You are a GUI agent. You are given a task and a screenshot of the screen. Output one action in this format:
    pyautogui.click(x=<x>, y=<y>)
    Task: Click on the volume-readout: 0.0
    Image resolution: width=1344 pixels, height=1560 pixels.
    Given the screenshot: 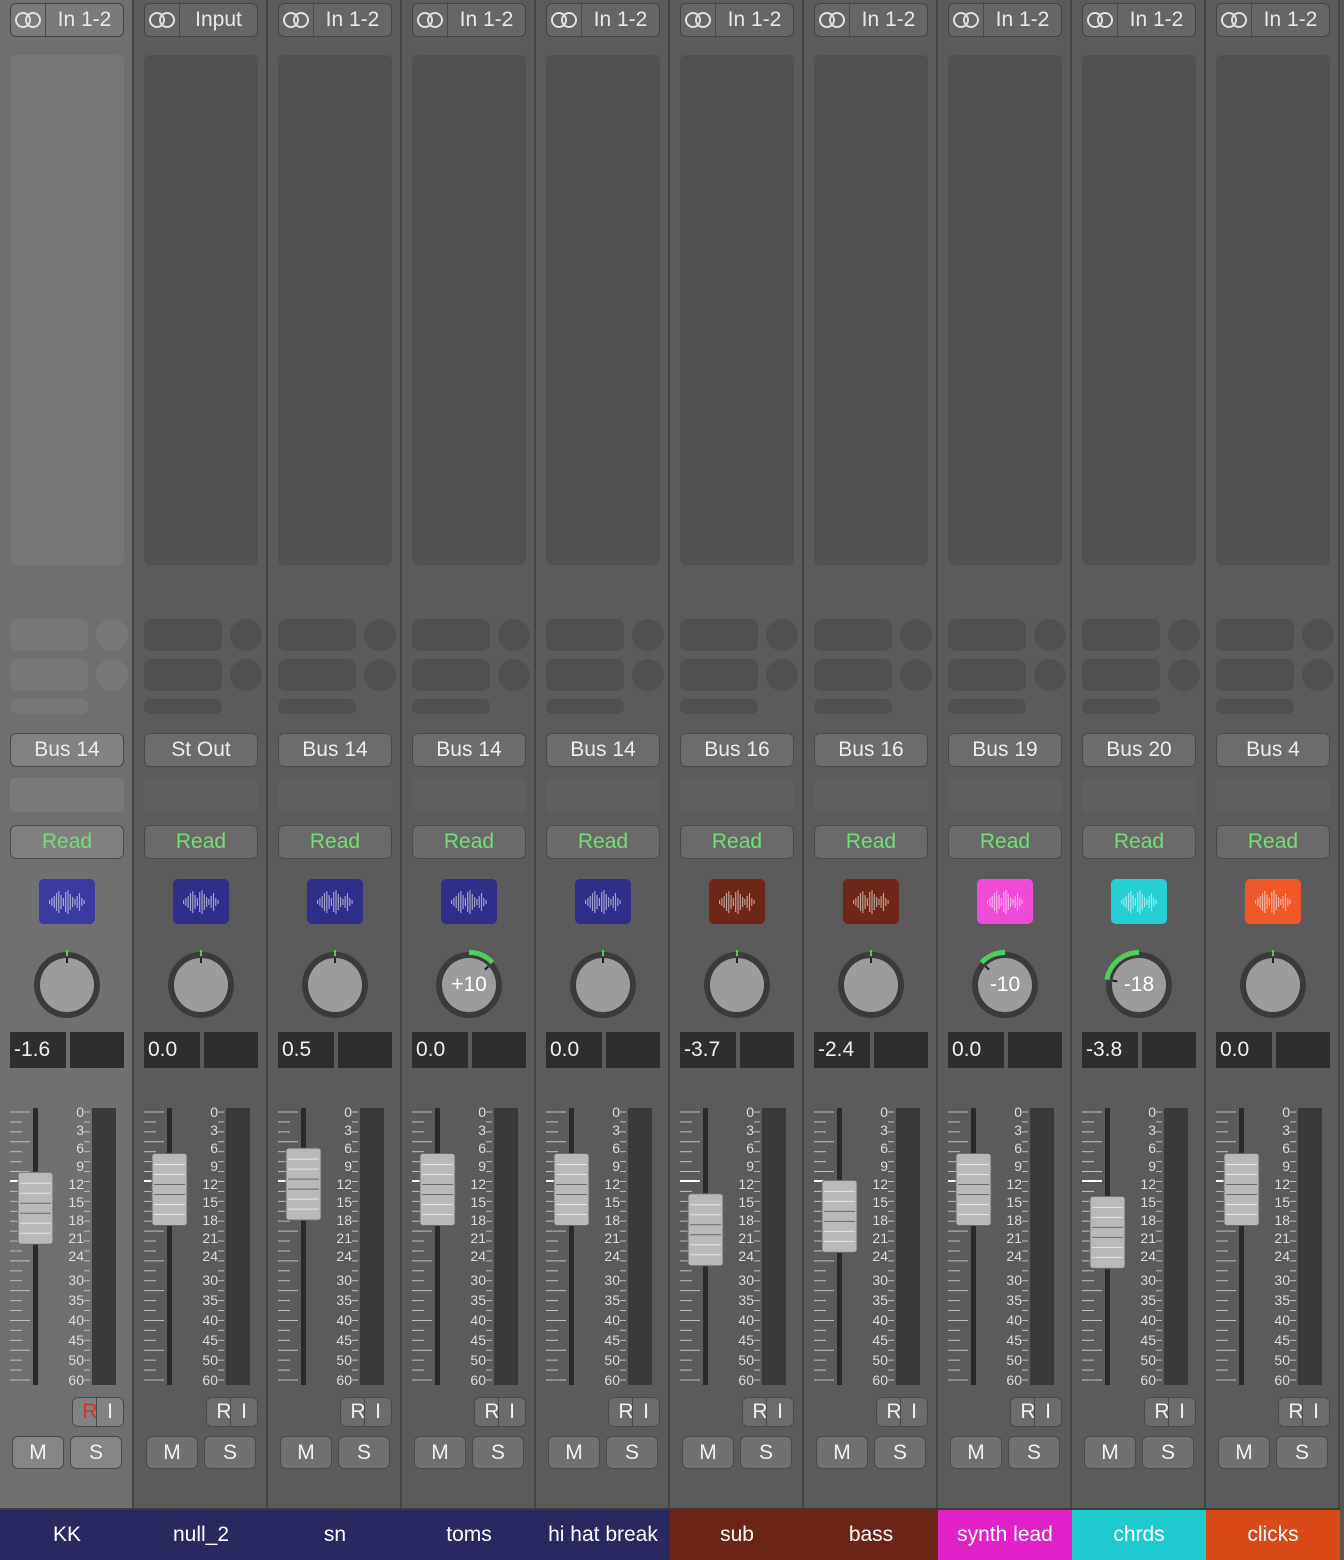 What is the action you would take?
    pyautogui.click(x=976, y=1050)
    